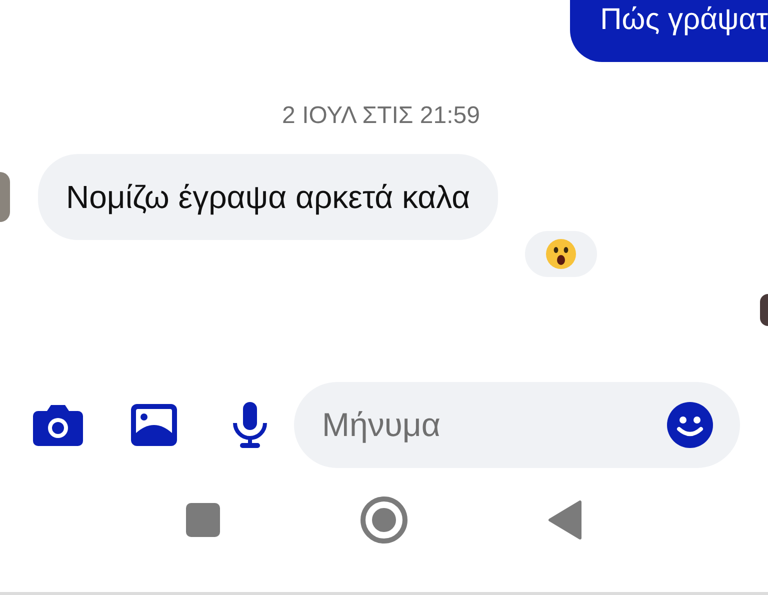 The height and width of the screenshot is (595, 768). I want to click on image-icon, so click(154, 425).